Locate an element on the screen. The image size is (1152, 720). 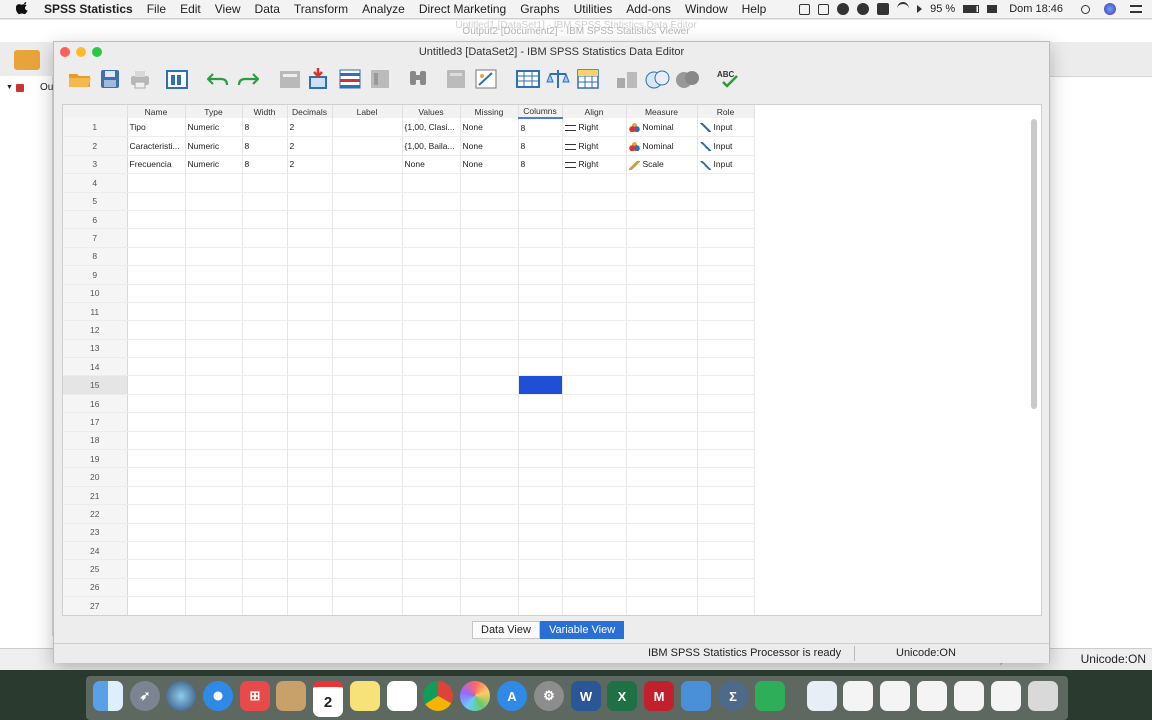
launchpad-icon: ➶ is located at coordinates (145, 696).